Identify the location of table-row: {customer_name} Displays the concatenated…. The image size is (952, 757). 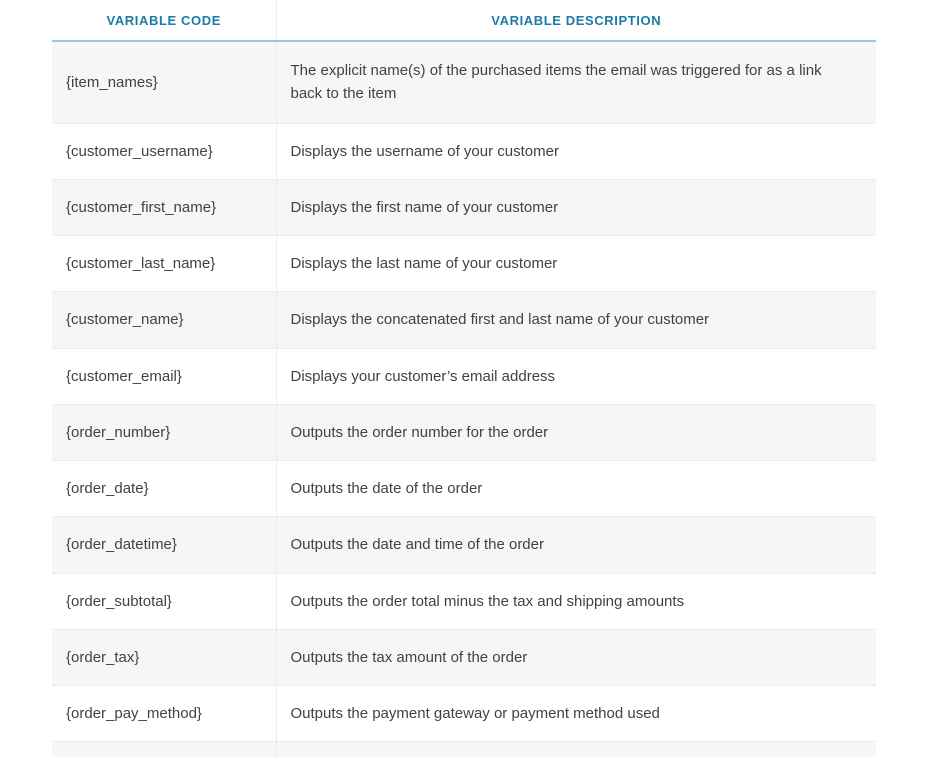
(464, 320).